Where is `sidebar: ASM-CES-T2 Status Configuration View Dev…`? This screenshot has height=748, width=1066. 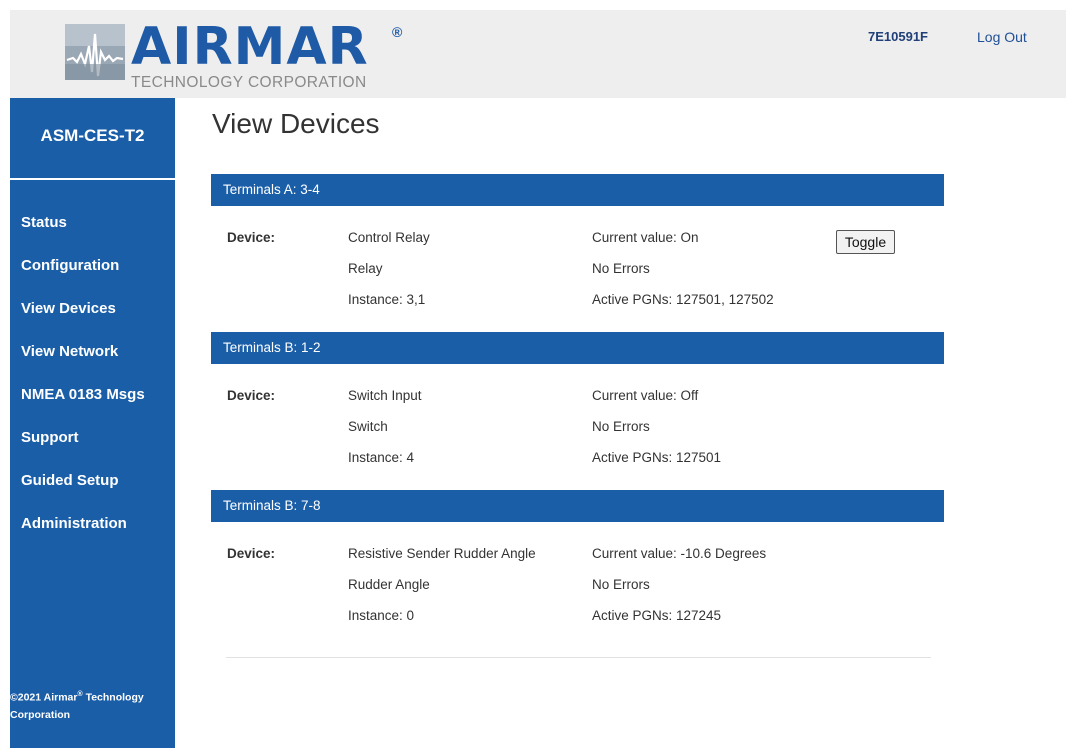 sidebar: ASM-CES-T2 Status Configuration View Dev… is located at coordinates (92, 423).